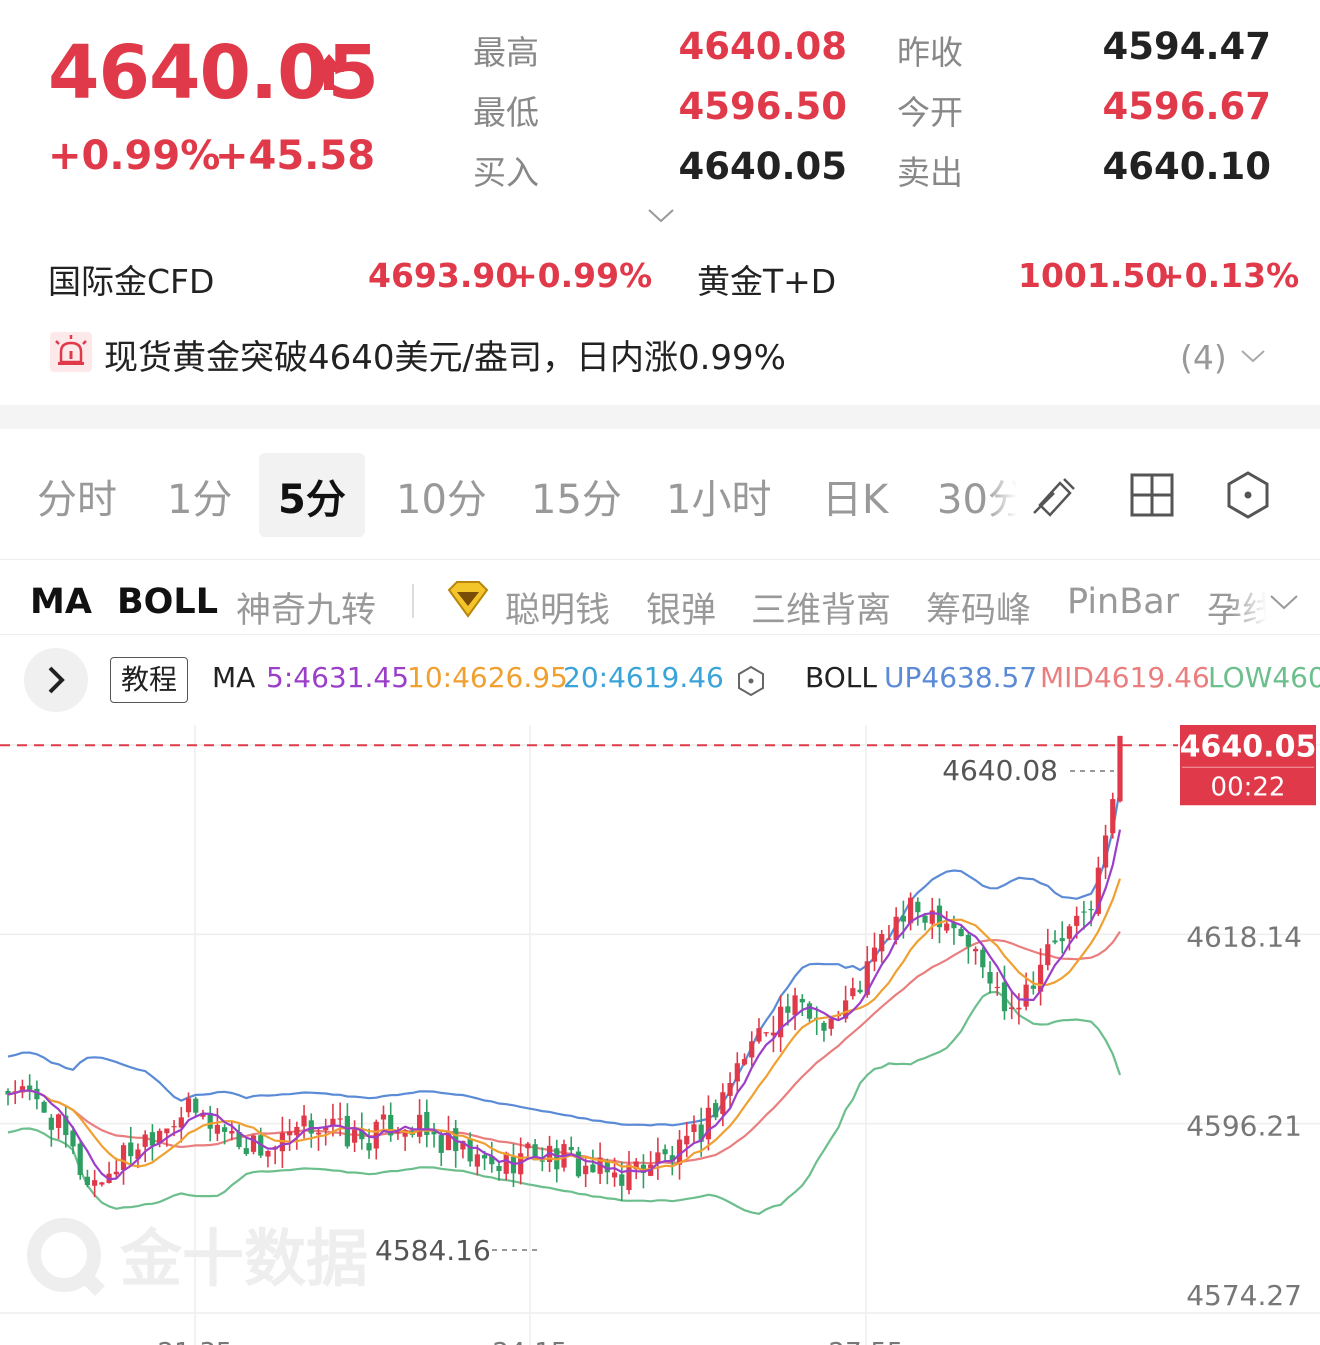 The image size is (1320, 1345). What do you see at coordinates (681, 607) in the screenshot?
I see `ind-tab-silver: 银弹` at bounding box center [681, 607].